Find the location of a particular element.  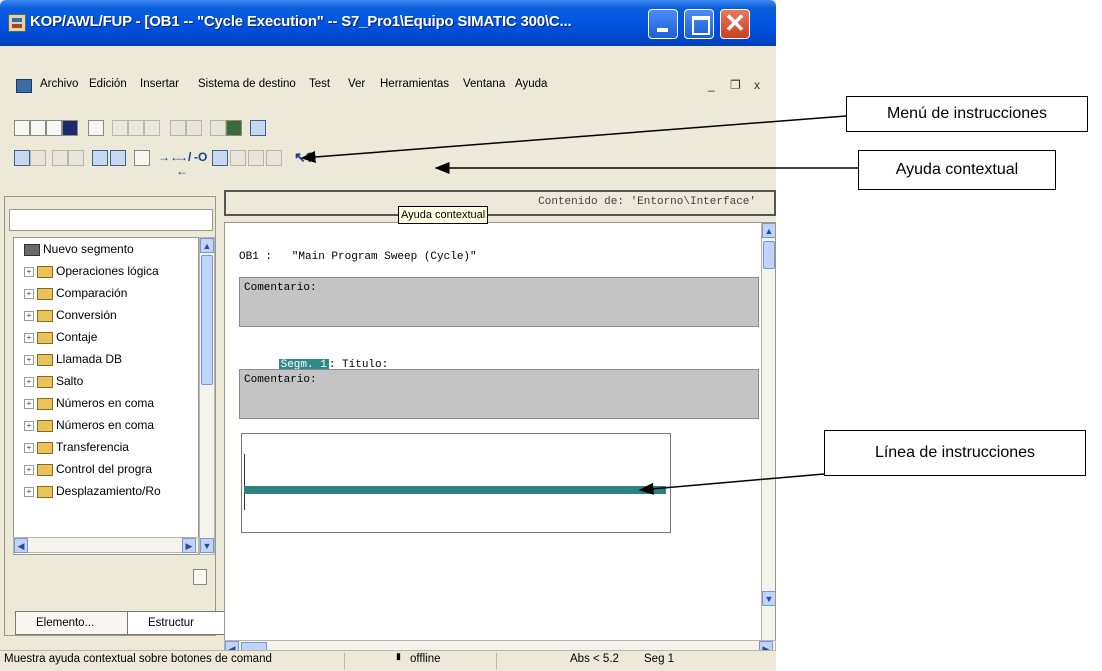

overview-icon is located at coordinates (22, 158).